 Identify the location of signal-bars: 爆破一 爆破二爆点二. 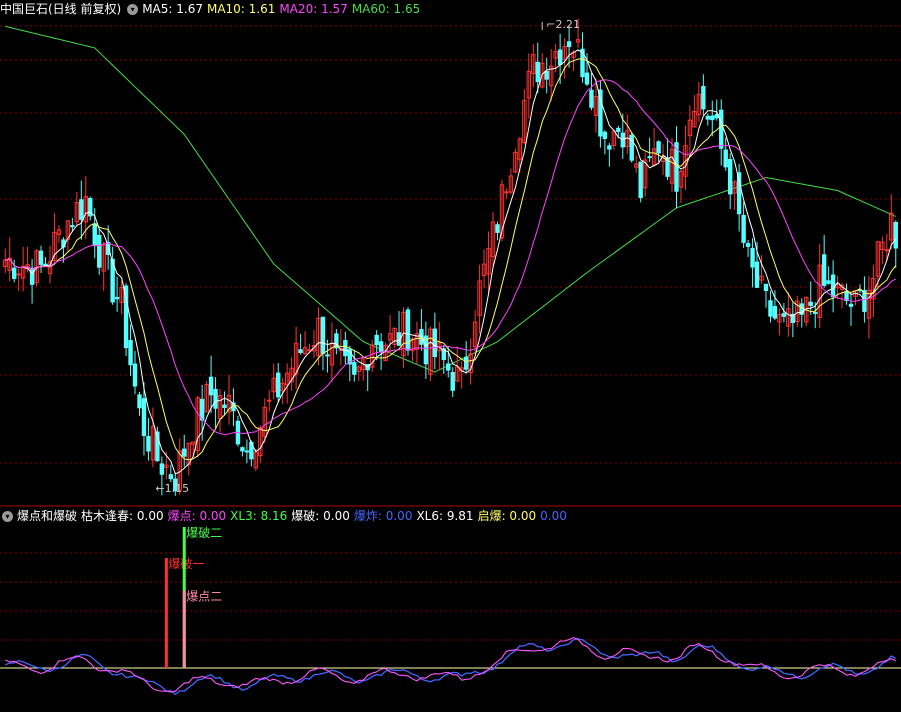
(193, 596).